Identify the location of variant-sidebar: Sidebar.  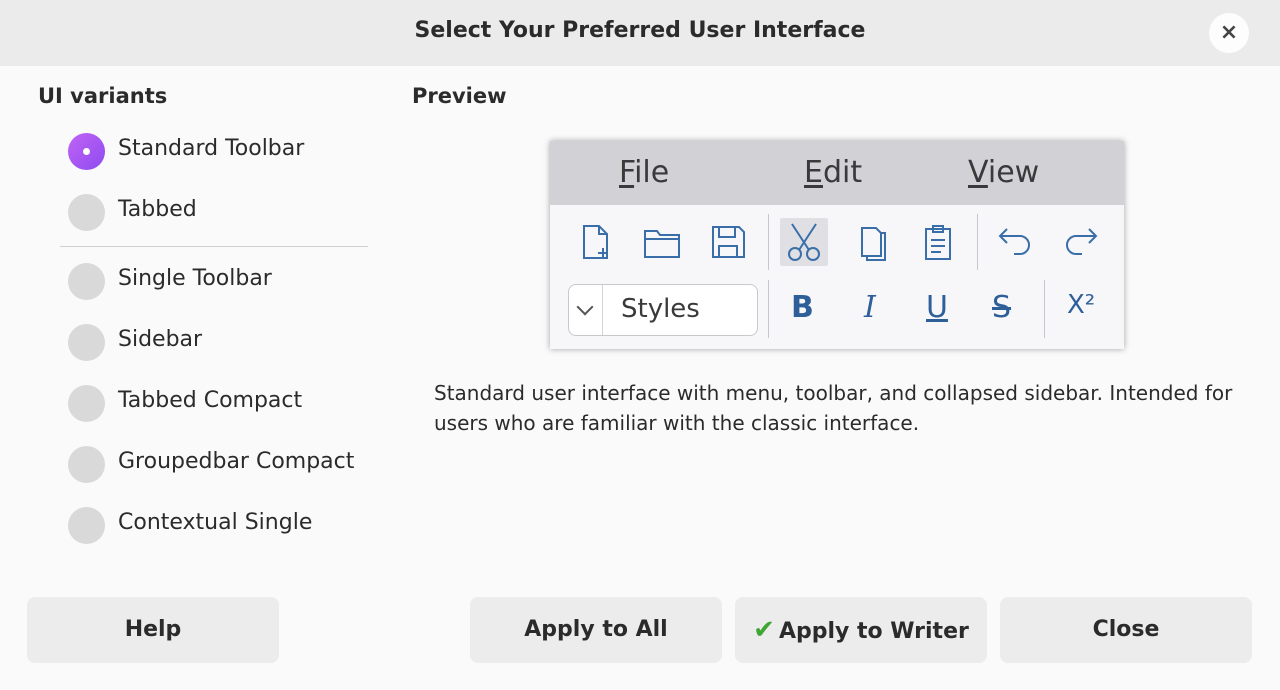
(218, 342).